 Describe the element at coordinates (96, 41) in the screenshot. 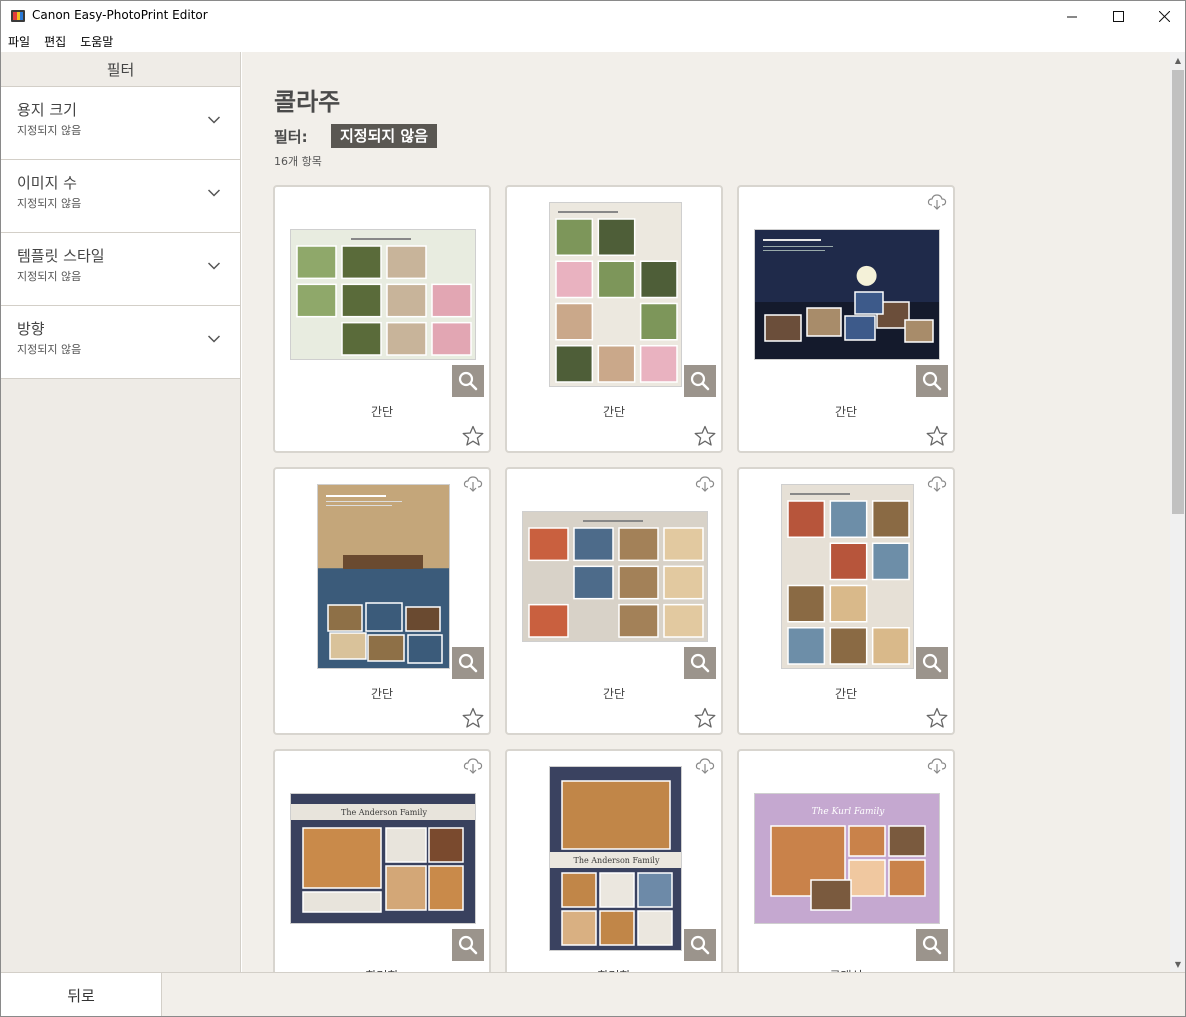

I see `menu-help: 도움말` at that location.